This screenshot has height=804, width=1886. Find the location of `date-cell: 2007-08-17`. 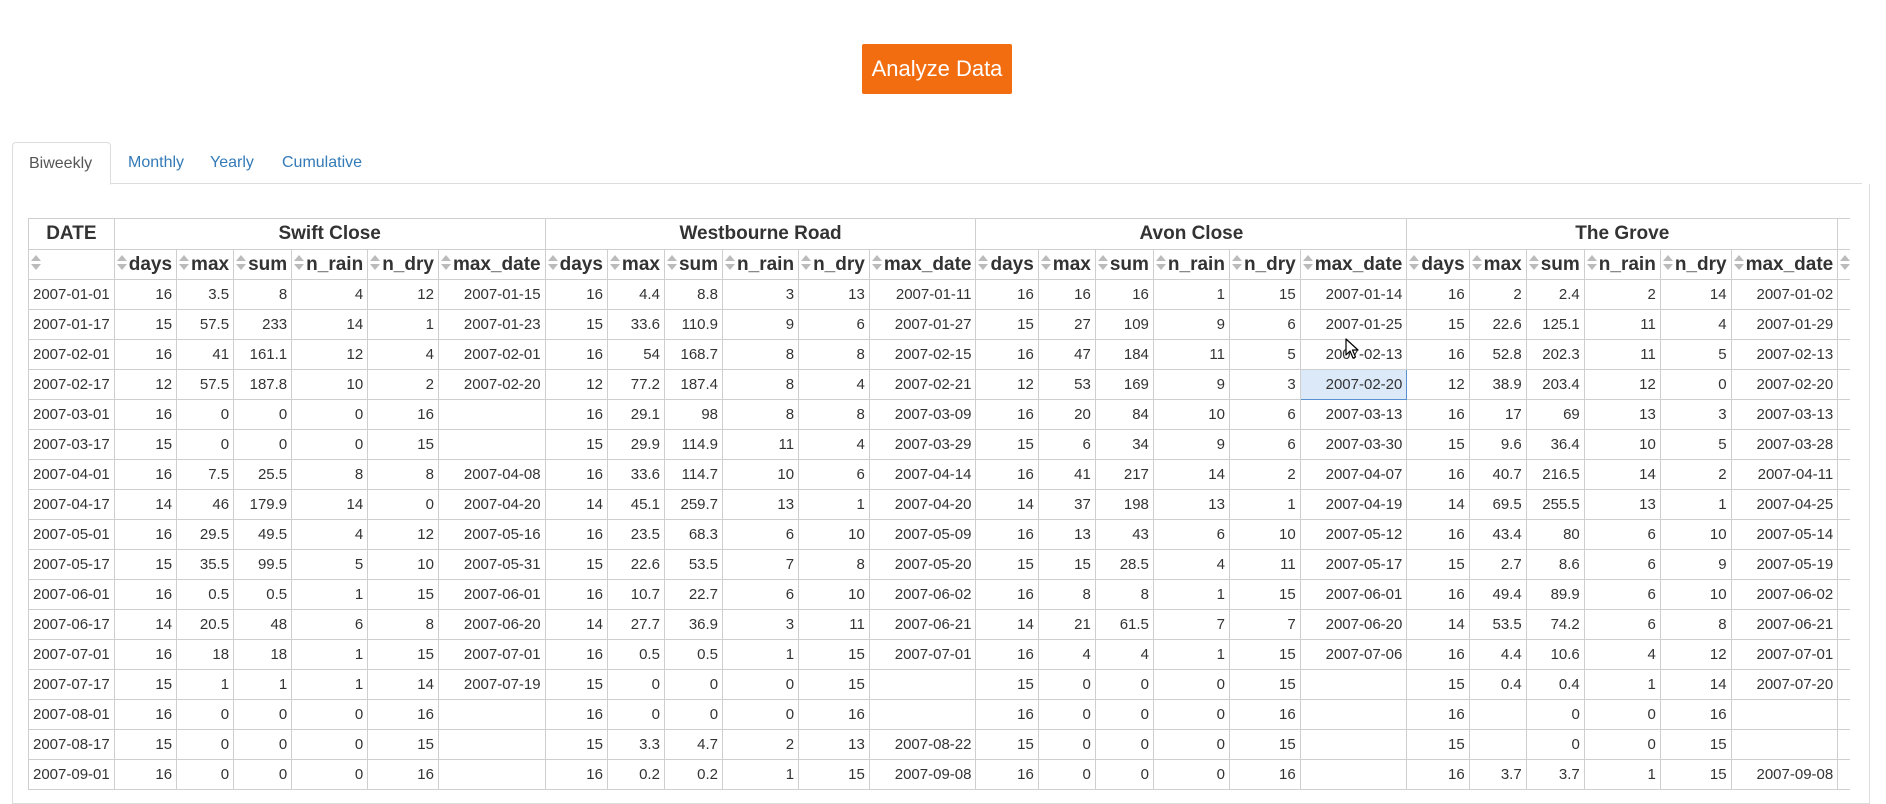

date-cell: 2007-08-17 is located at coordinates (71, 744).